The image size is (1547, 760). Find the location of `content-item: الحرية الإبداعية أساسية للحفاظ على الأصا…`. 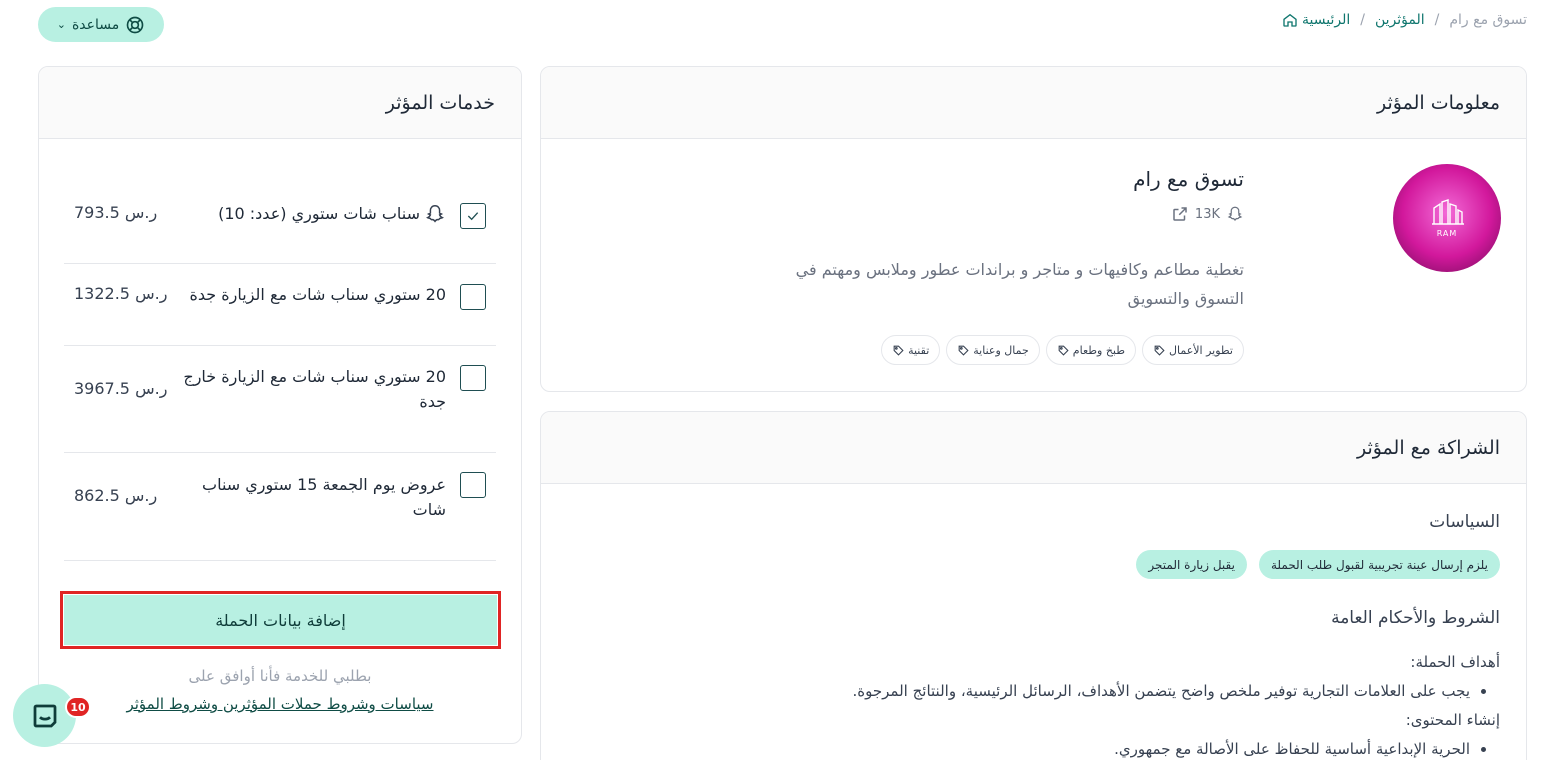

content-item: الحرية الإبداعية أساسية للحفاظ على الأصا… is located at coordinates (1035, 747).